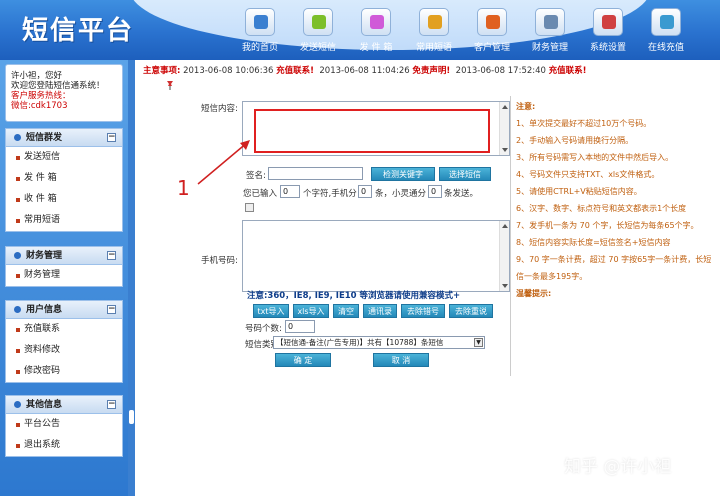 The width and height of the screenshot is (720, 496). Describe the element at coordinates (44, 405) in the screenshot. I see `sidebar-group-title: 其他信息` at that location.